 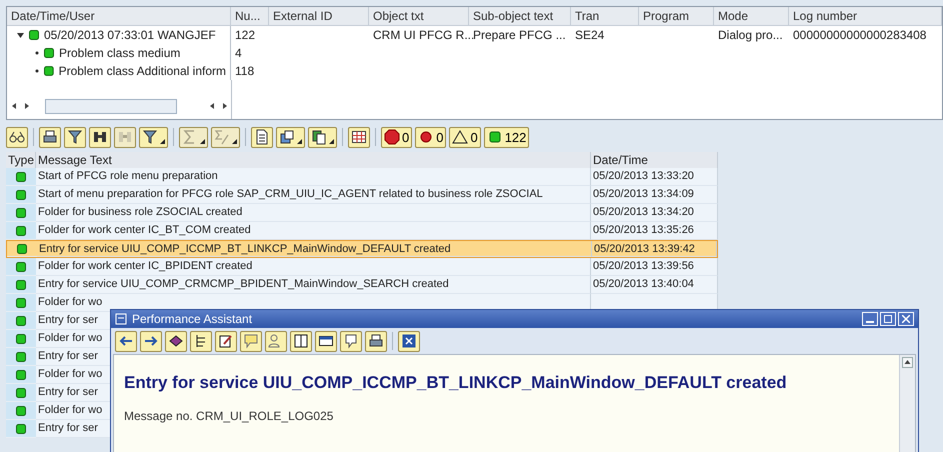 I want to click on message-number: Message no. CRM_UI_ROLE_LOG025, so click(x=229, y=416).